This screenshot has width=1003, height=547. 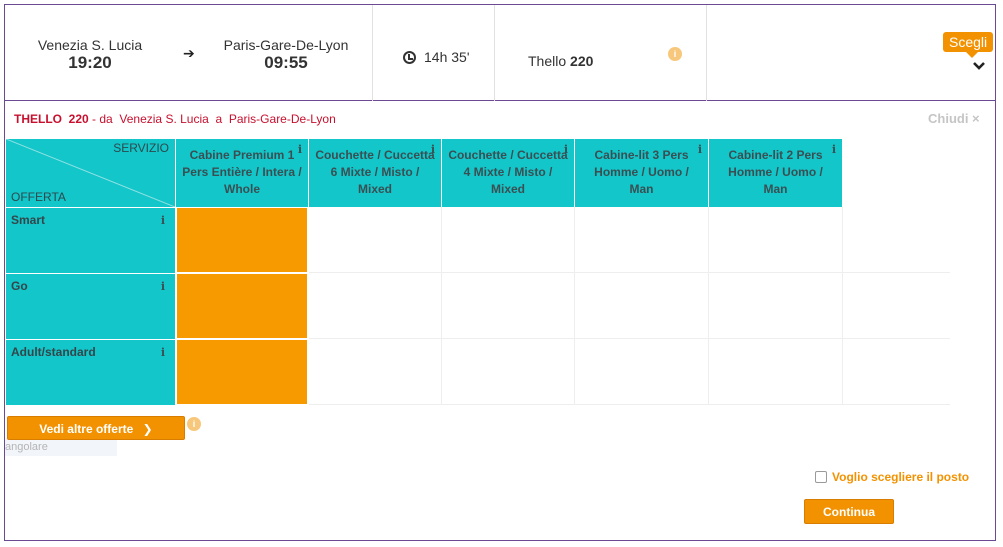 I want to click on arrow-right-icon: ➔, so click(x=189, y=53).